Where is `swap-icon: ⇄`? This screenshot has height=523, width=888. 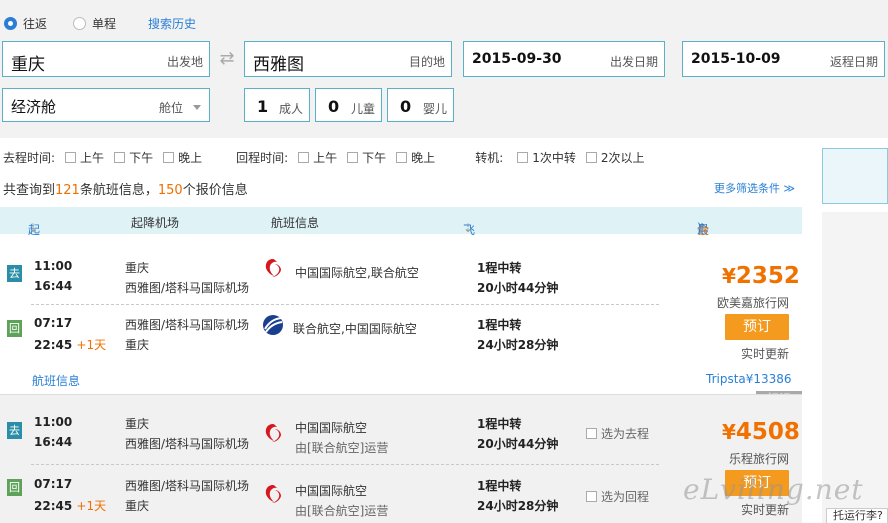
swap-icon: ⇄ is located at coordinates (227, 59).